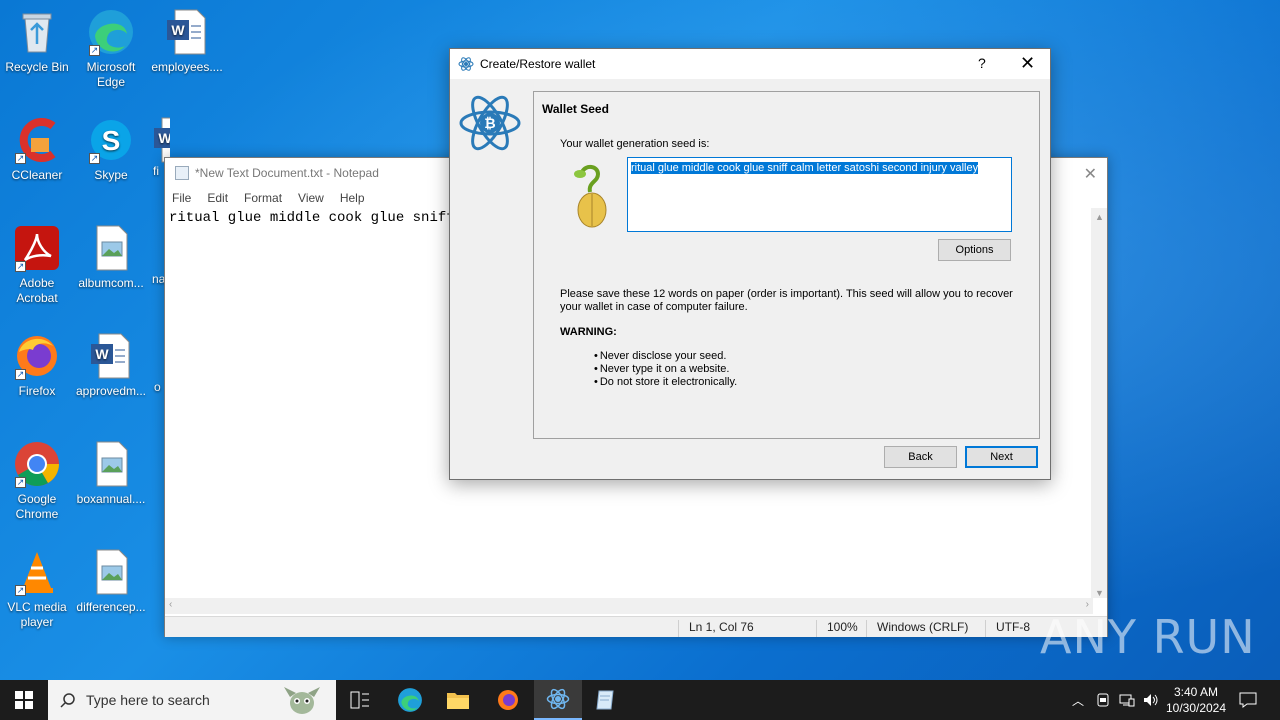  I want to click on taskbar-firefox, so click(508, 700).